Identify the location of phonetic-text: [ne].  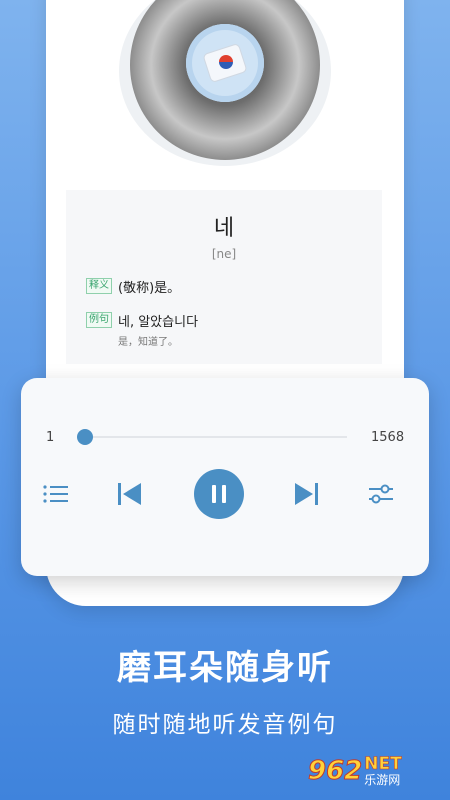
(224, 254).